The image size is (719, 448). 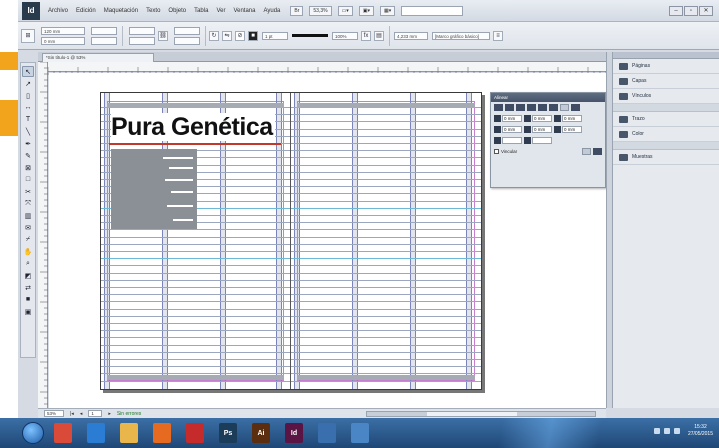 What do you see at coordinates (104, 40) in the screenshot?
I see `height-field` at bounding box center [104, 40].